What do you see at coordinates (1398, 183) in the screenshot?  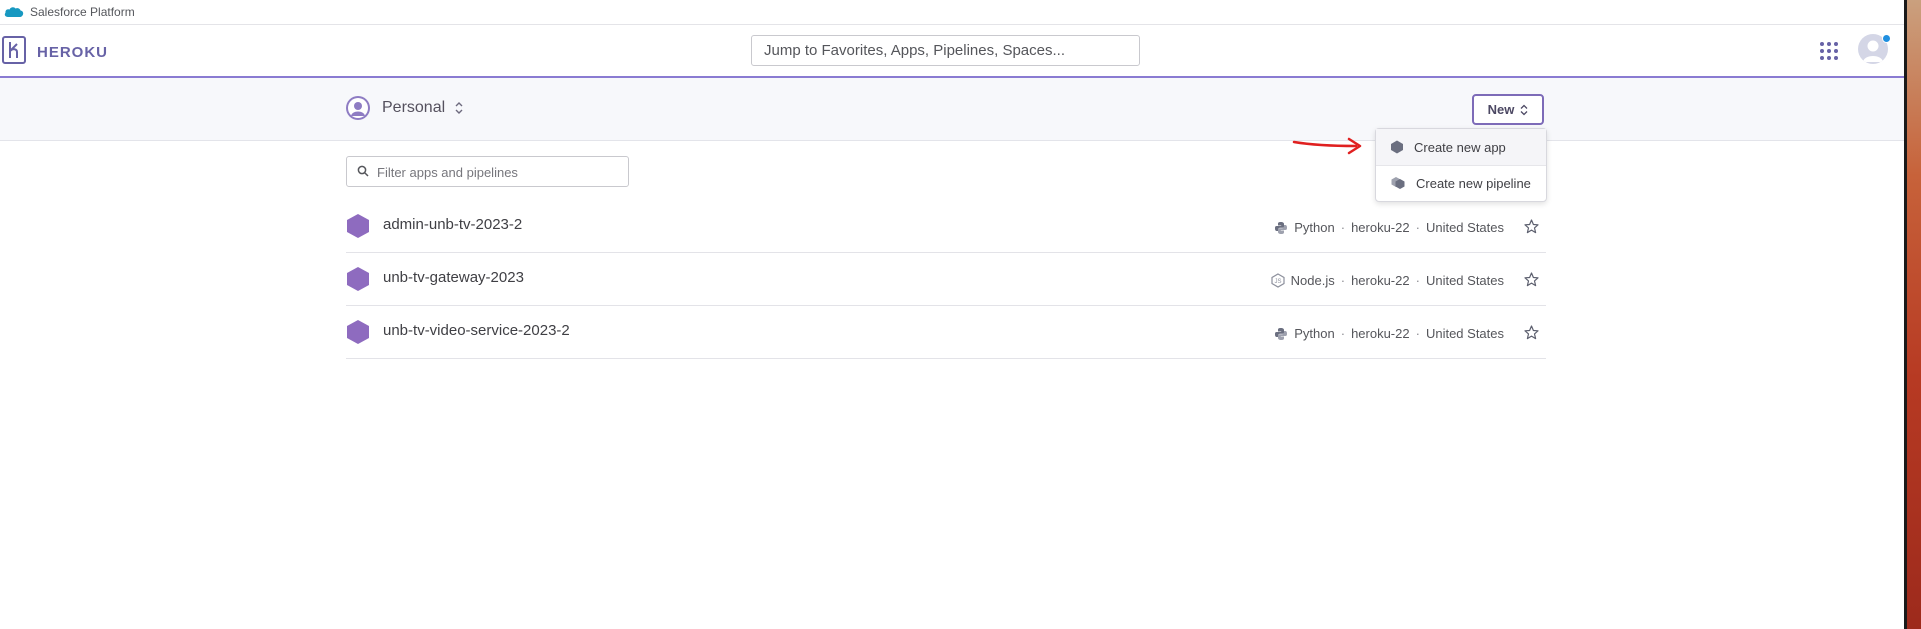 I see `pipeline-icon` at bounding box center [1398, 183].